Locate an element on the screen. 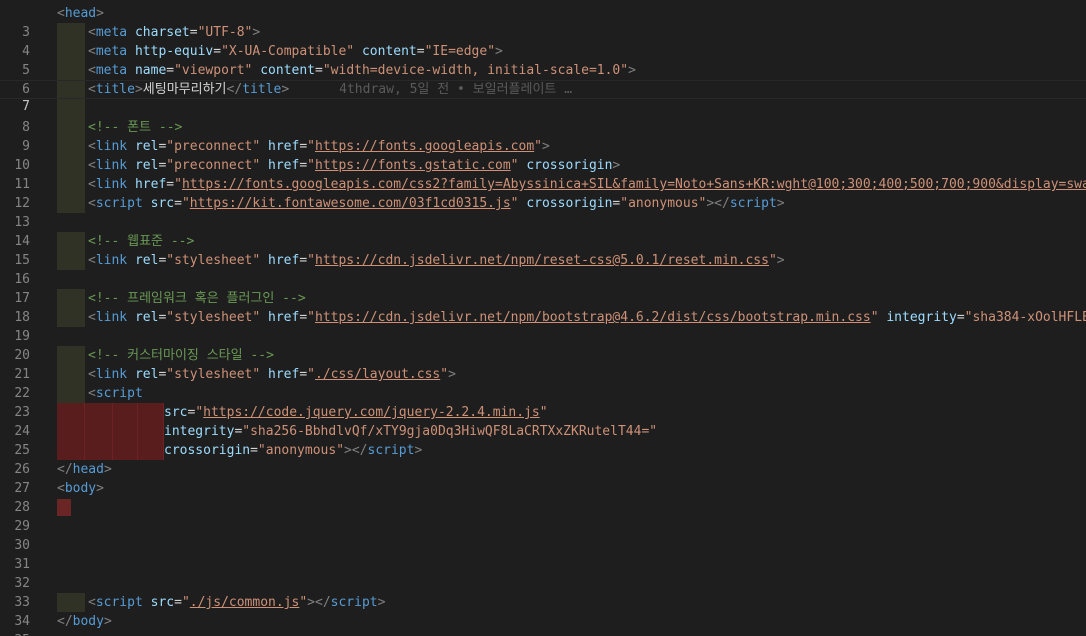 Image resolution: width=1086 pixels, height=636 pixels. code-line: 4 <meta charset="UTF-8"> is located at coordinates (543, 41).